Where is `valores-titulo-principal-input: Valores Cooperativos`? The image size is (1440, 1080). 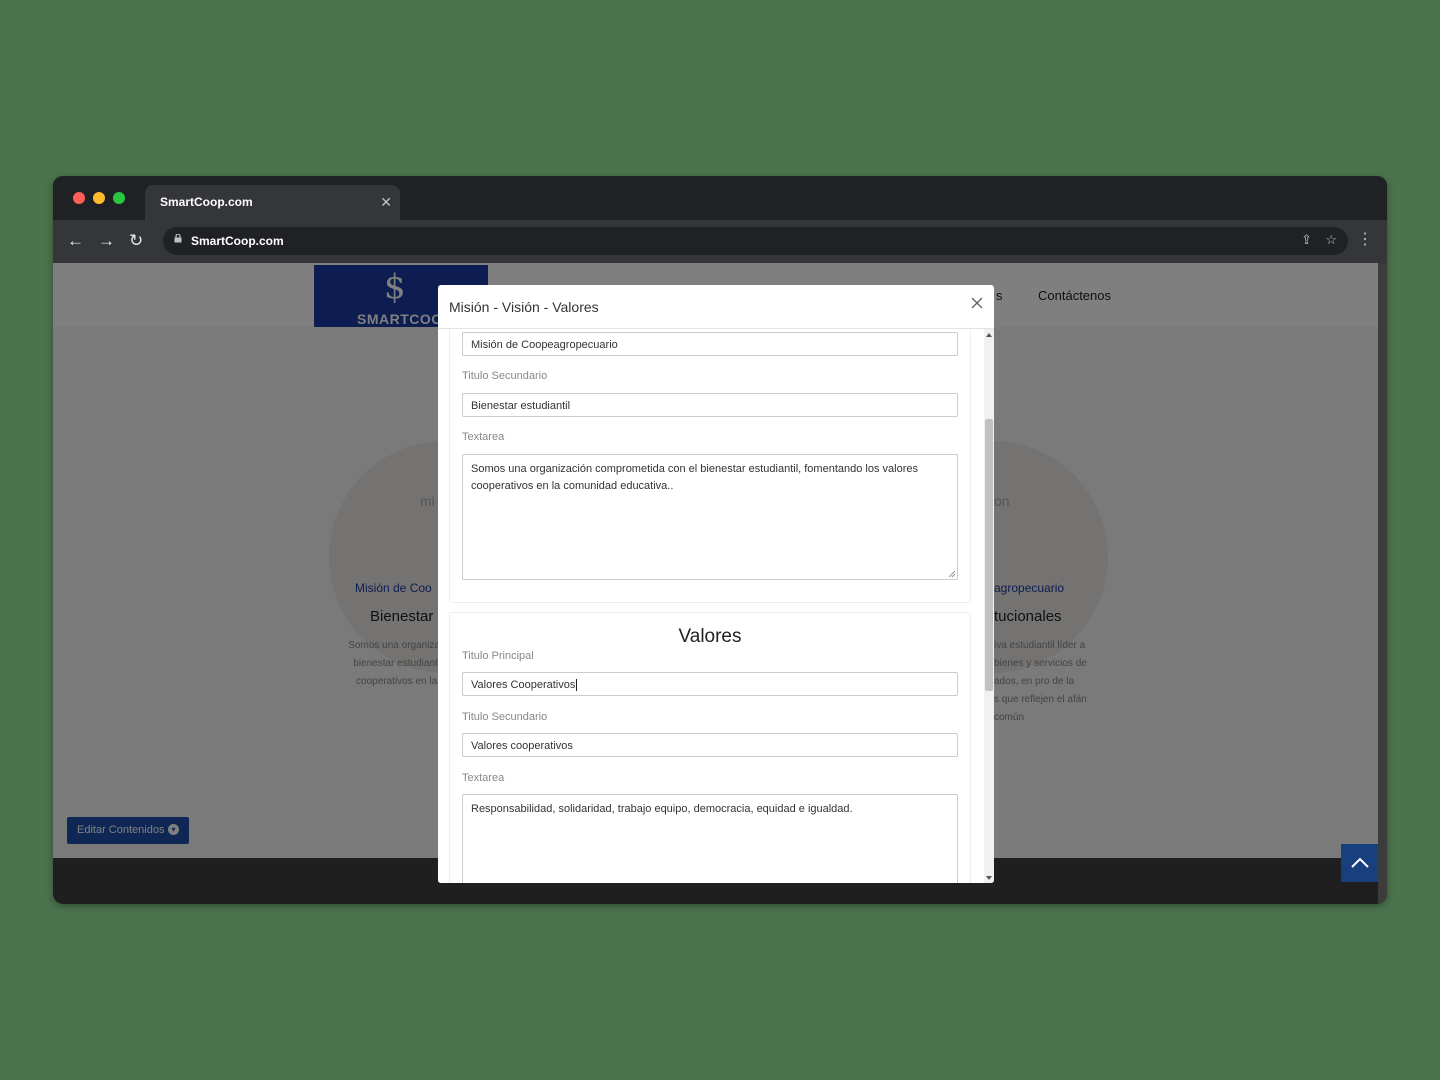
valores-titulo-principal-input: Valores Cooperativos is located at coordinates (710, 684).